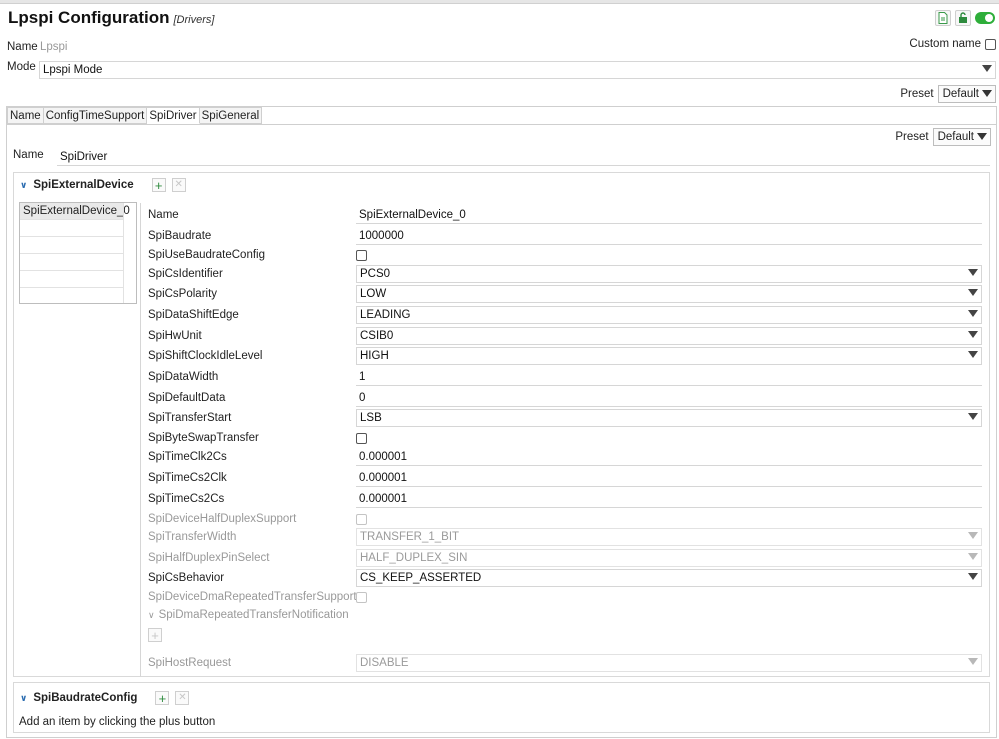 This screenshot has height=739, width=999. I want to click on driver-name-field: SpiDriver, so click(523, 157).